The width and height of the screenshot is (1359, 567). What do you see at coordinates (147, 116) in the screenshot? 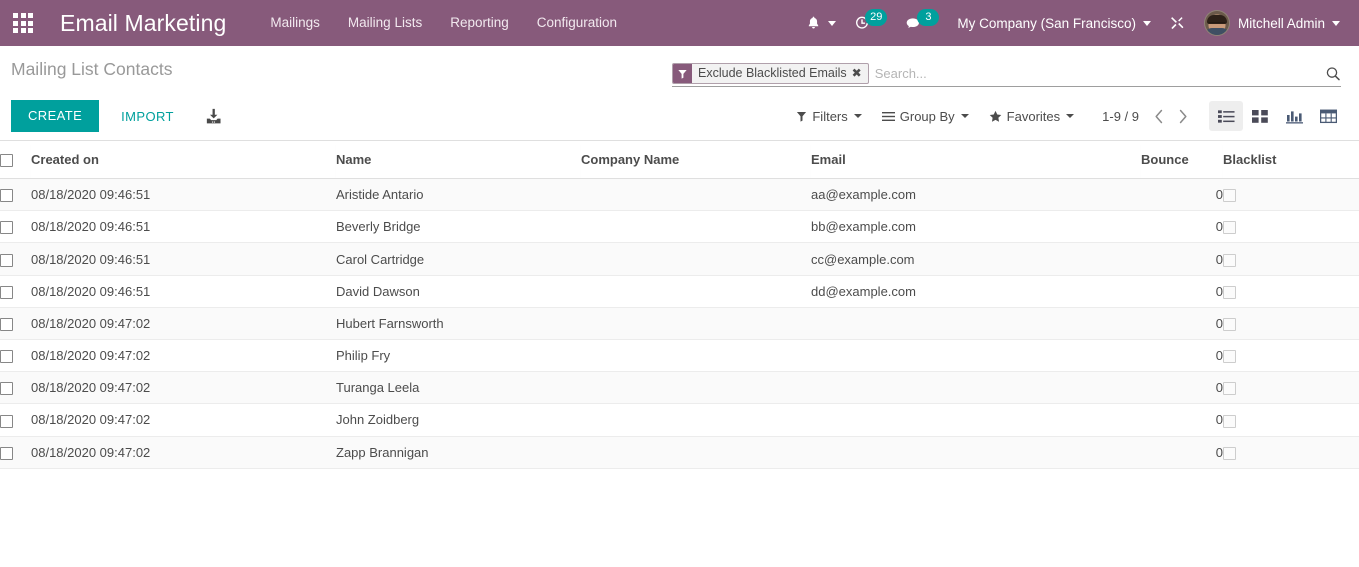
I see `import-button: IMPORT` at bounding box center [147, 116].